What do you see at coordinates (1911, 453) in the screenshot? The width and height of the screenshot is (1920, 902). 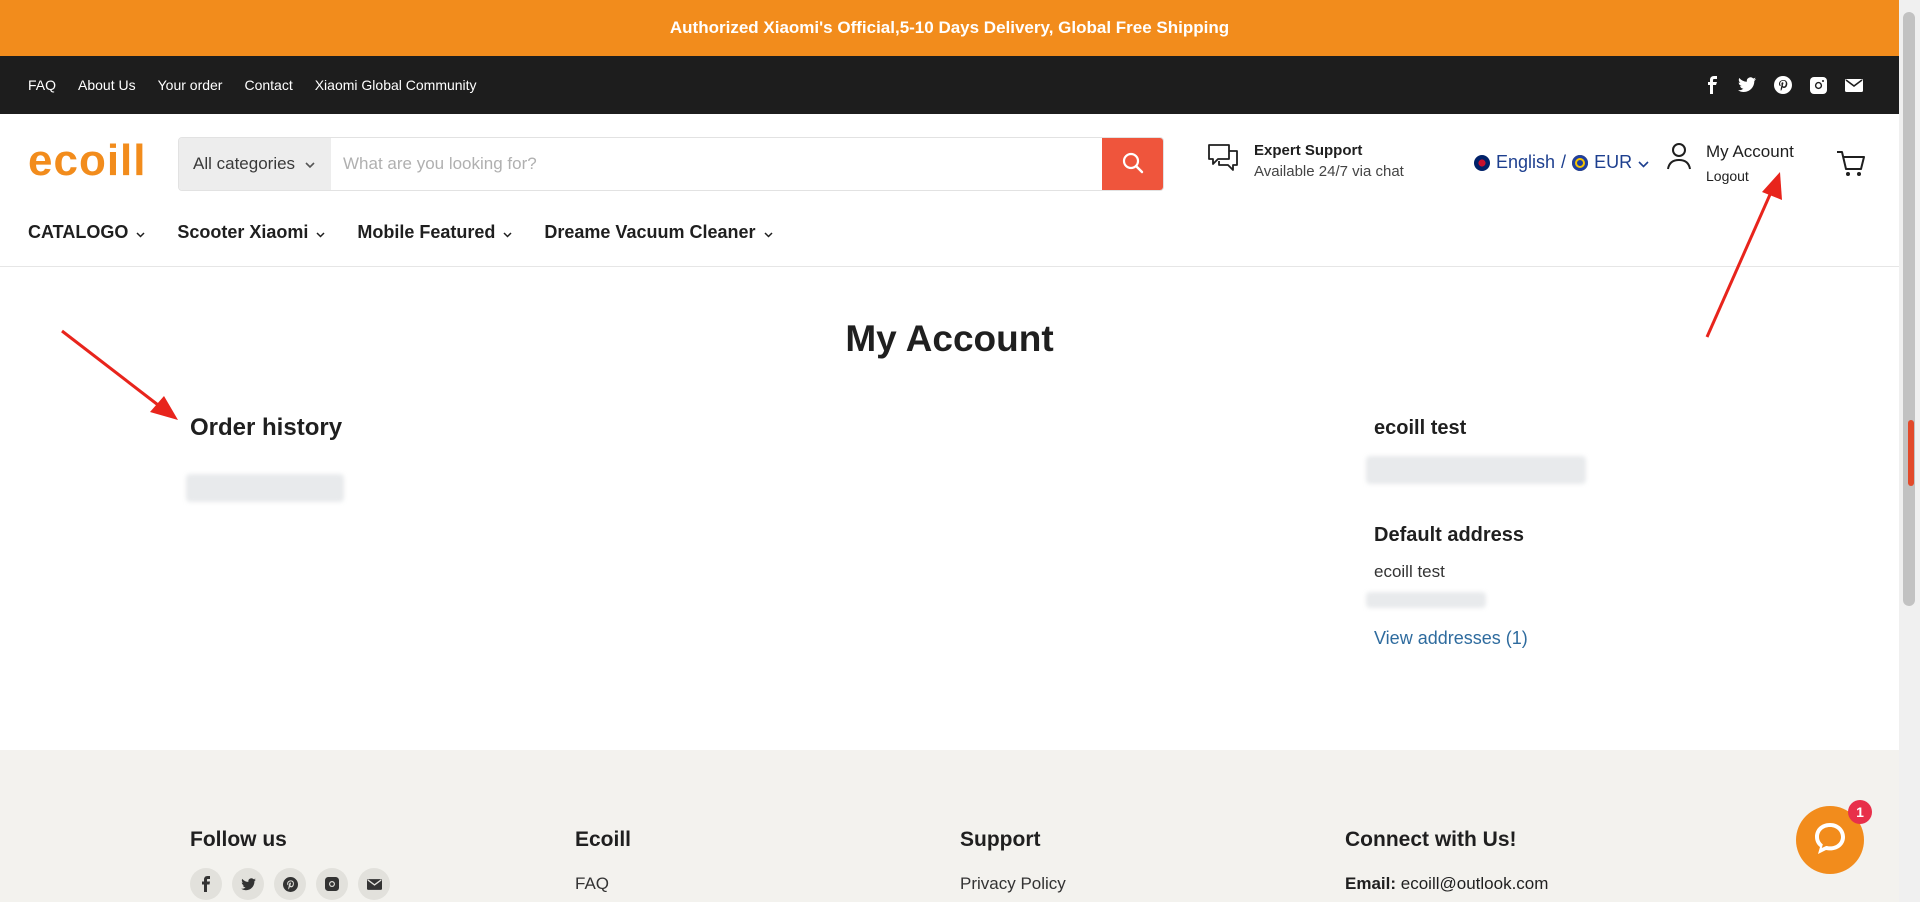 I see `scrollbar-highlight` at bounding box center [1911, 453].